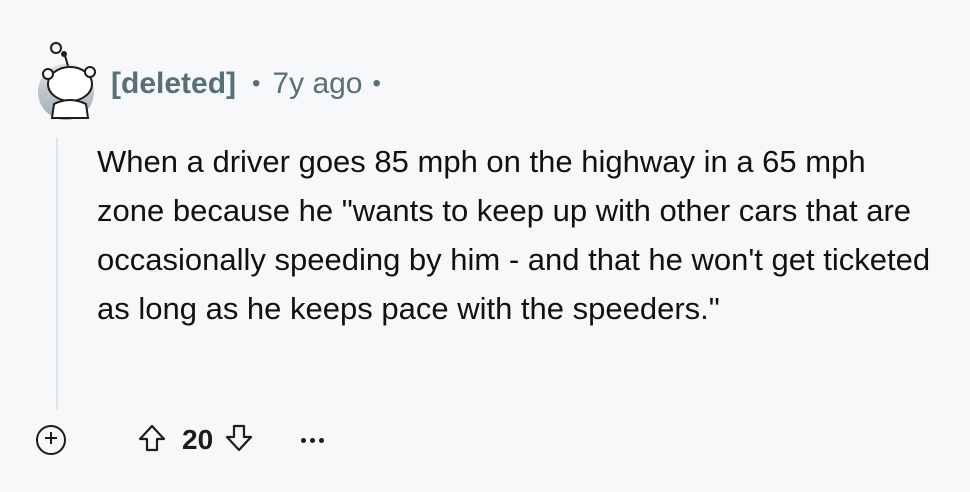 This screenshot has width=970, height=492. What do you see at coordinates (66, 80) in the screenshot?
I see `avatar` at bounding box center [66, 80].